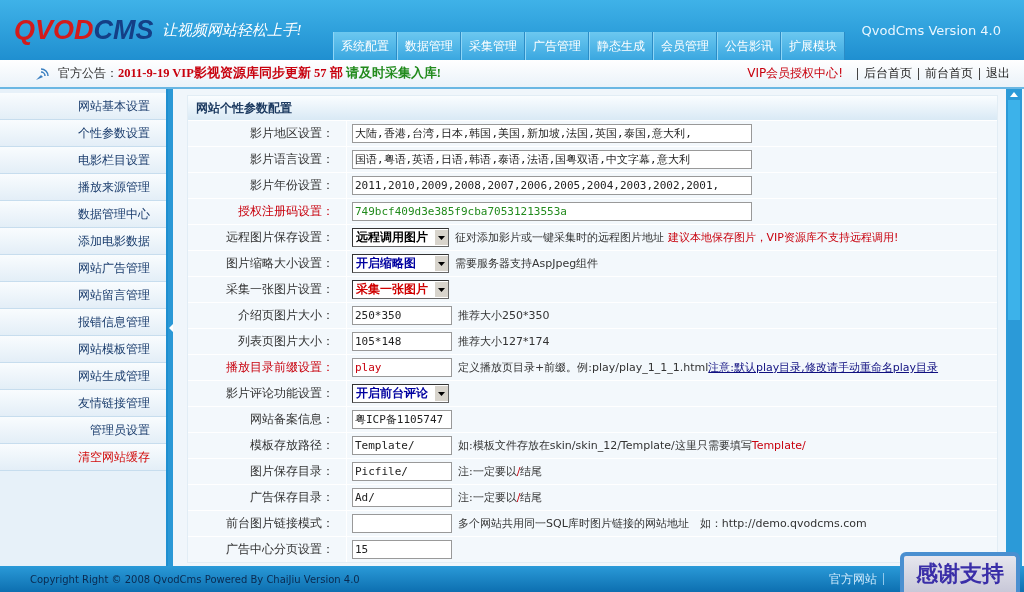 Image resolution: width=1024 pixels, height=592 pixels. Describe the element at coordinates (583, 367) in the screenshot. I see `hint-text: 定义播放页目录+前缀。例:play/play_1_1_1.html` at that location.